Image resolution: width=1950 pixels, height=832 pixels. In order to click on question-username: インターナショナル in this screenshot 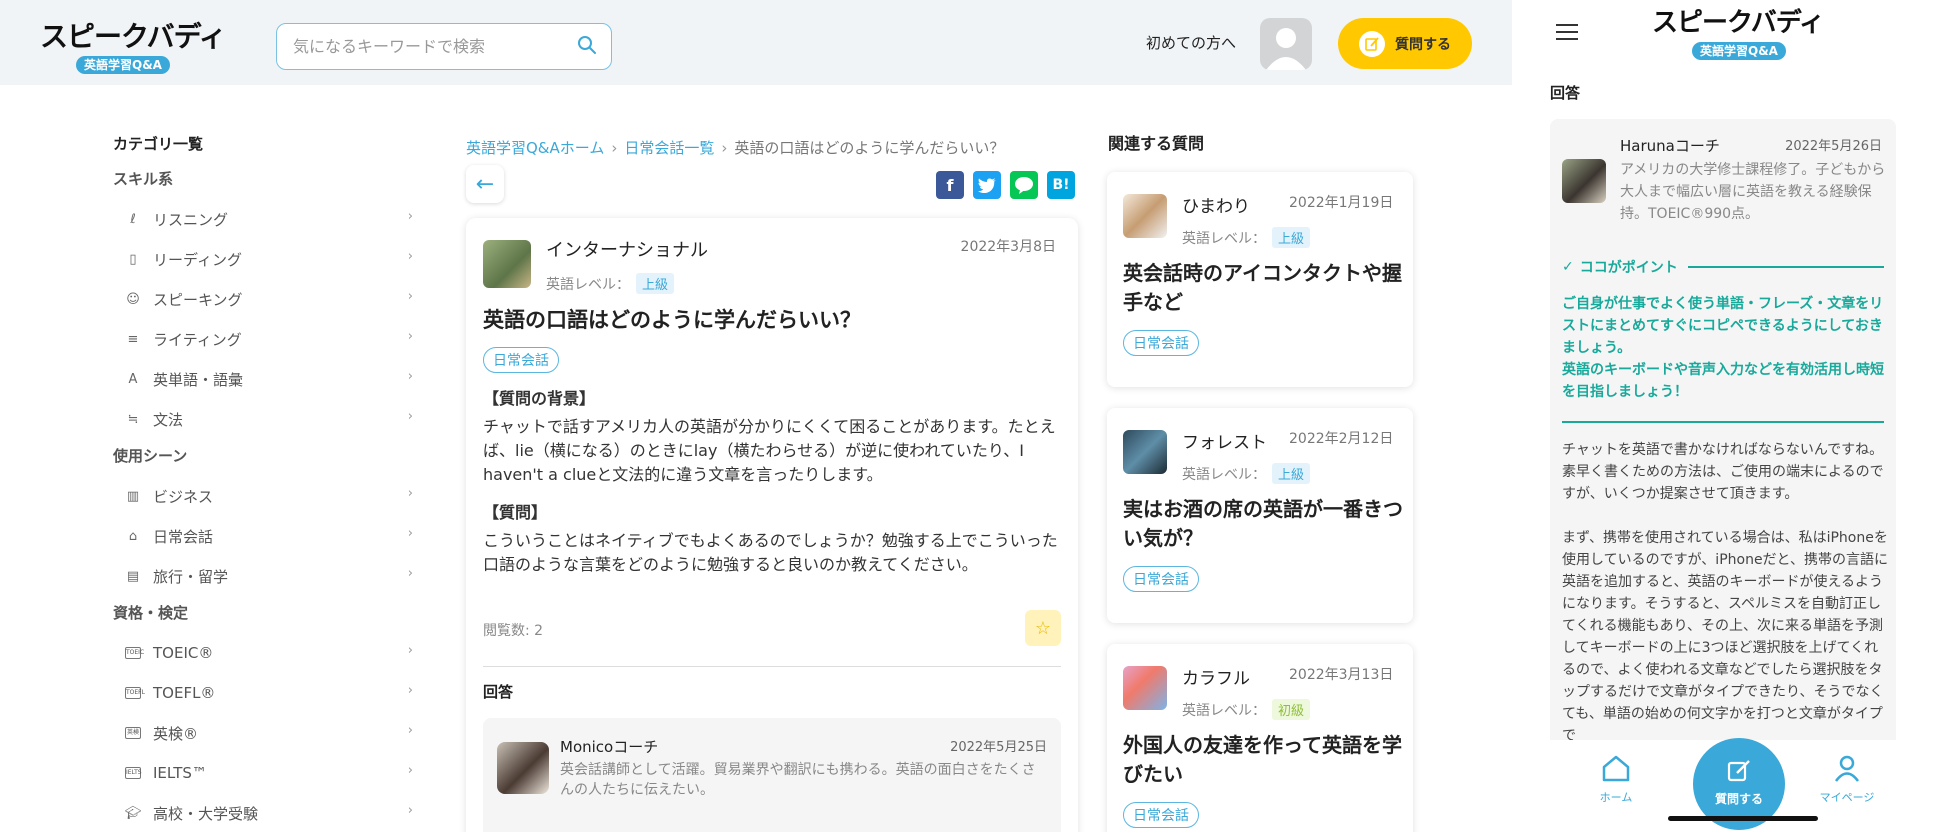, I will do `click(627, 250)`.